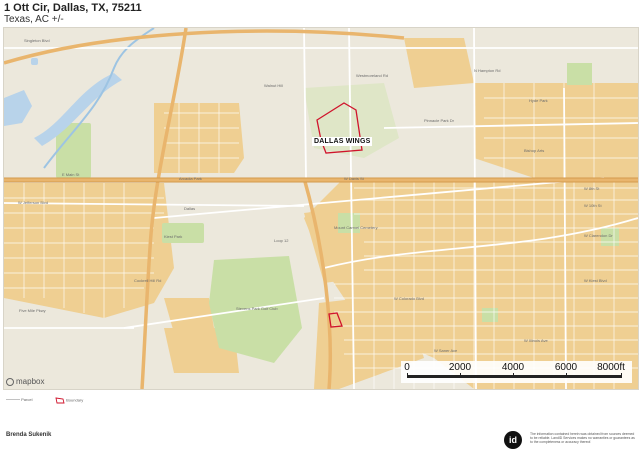 This screenshot has width=640, height=450. I want to click on street-label: Westmoreland Rd, so click(372, 75).